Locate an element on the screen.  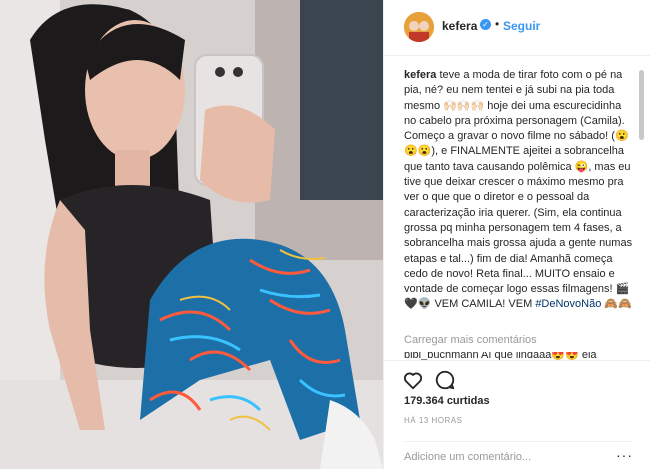
heart-icon is located at coordinates (413, 380).